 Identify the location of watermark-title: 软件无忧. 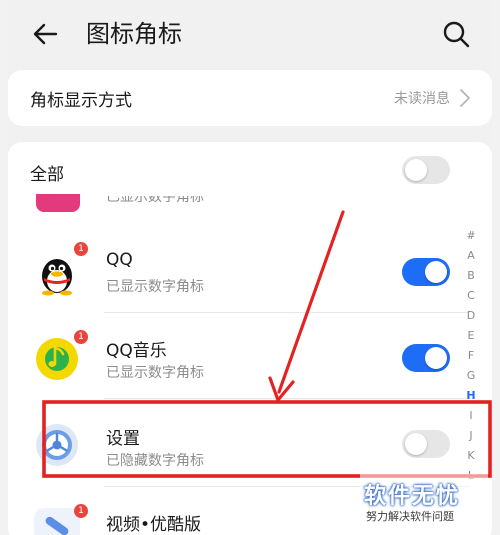
(412, 496).